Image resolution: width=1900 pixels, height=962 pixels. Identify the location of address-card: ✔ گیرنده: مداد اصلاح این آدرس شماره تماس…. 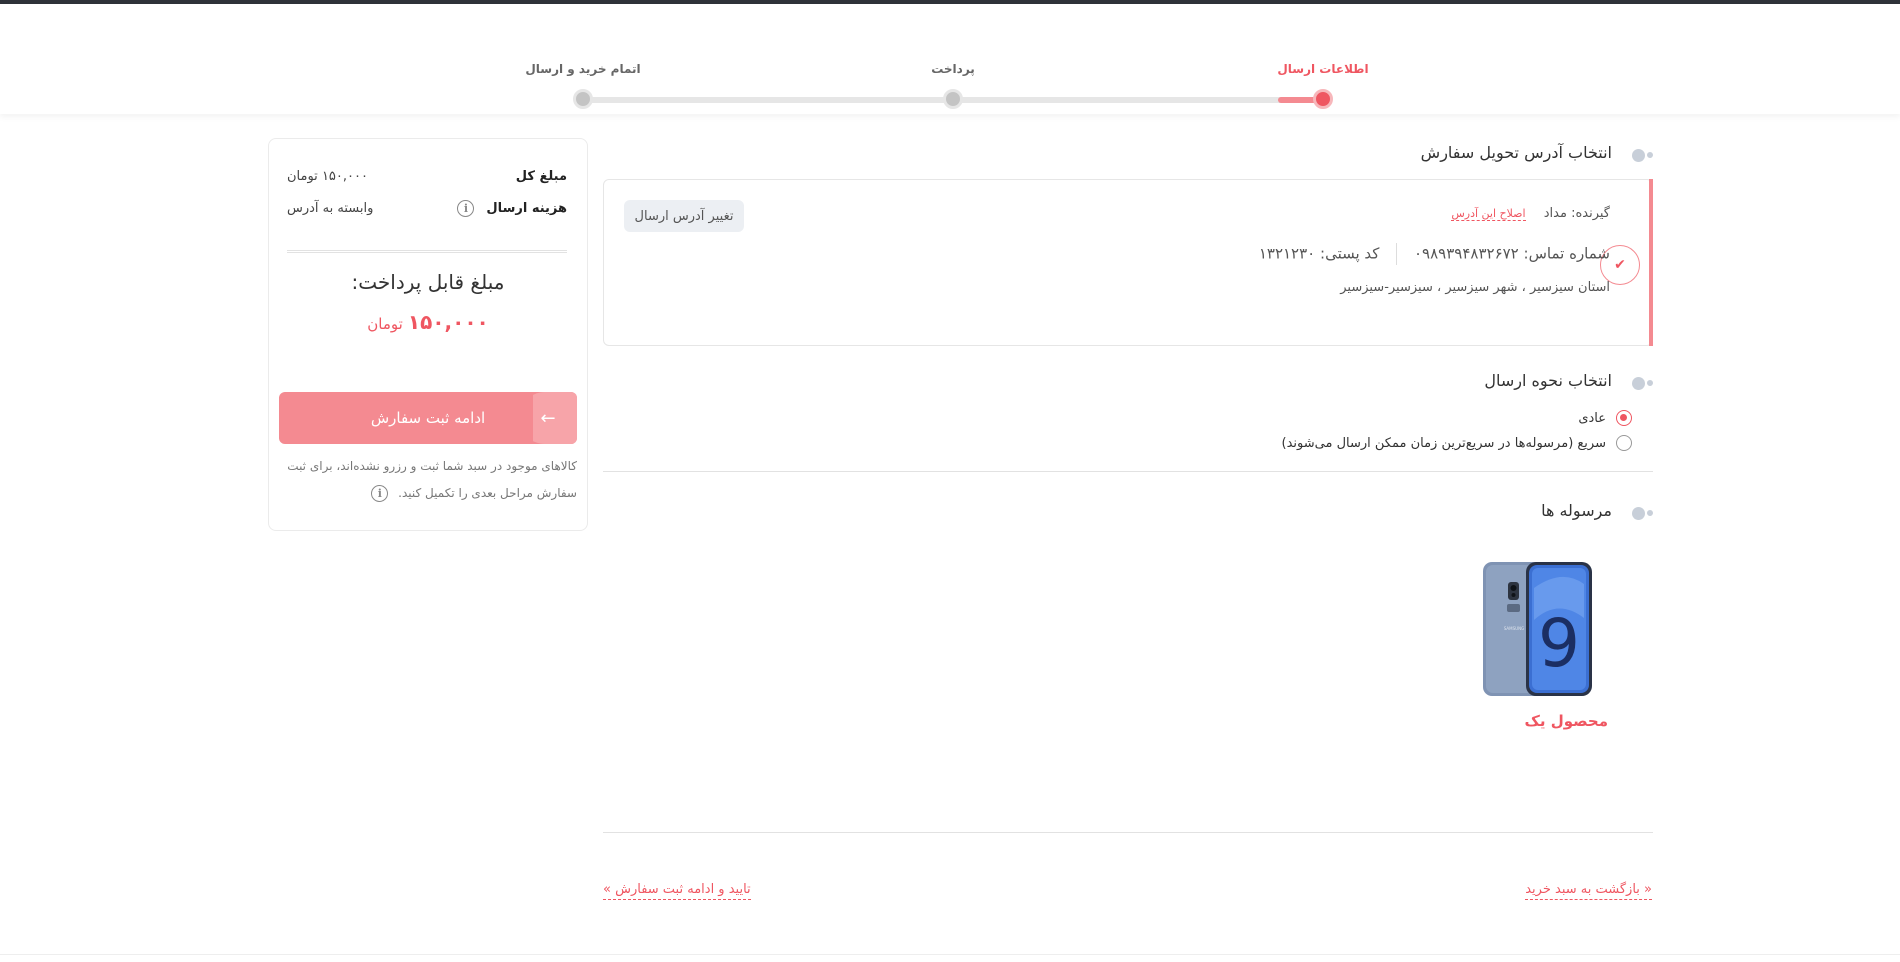
(1128, 262).